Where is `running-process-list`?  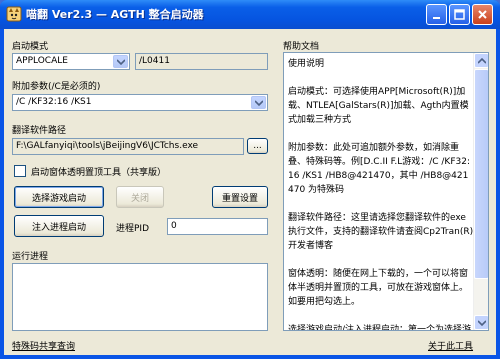 running-process-list is located at coordinates (140, 297).